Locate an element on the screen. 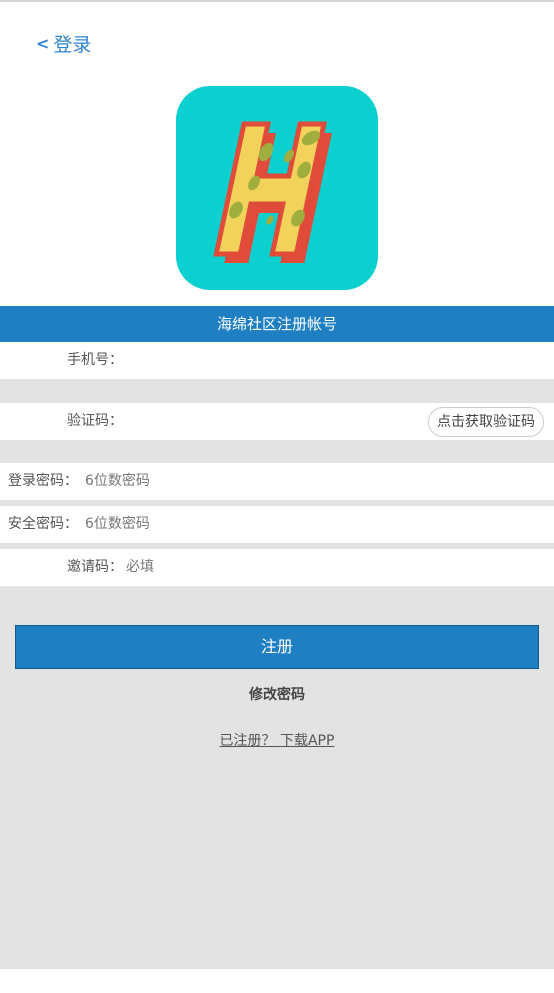  back-to-login-link: < 登录 is located at coordinates (63, 43).